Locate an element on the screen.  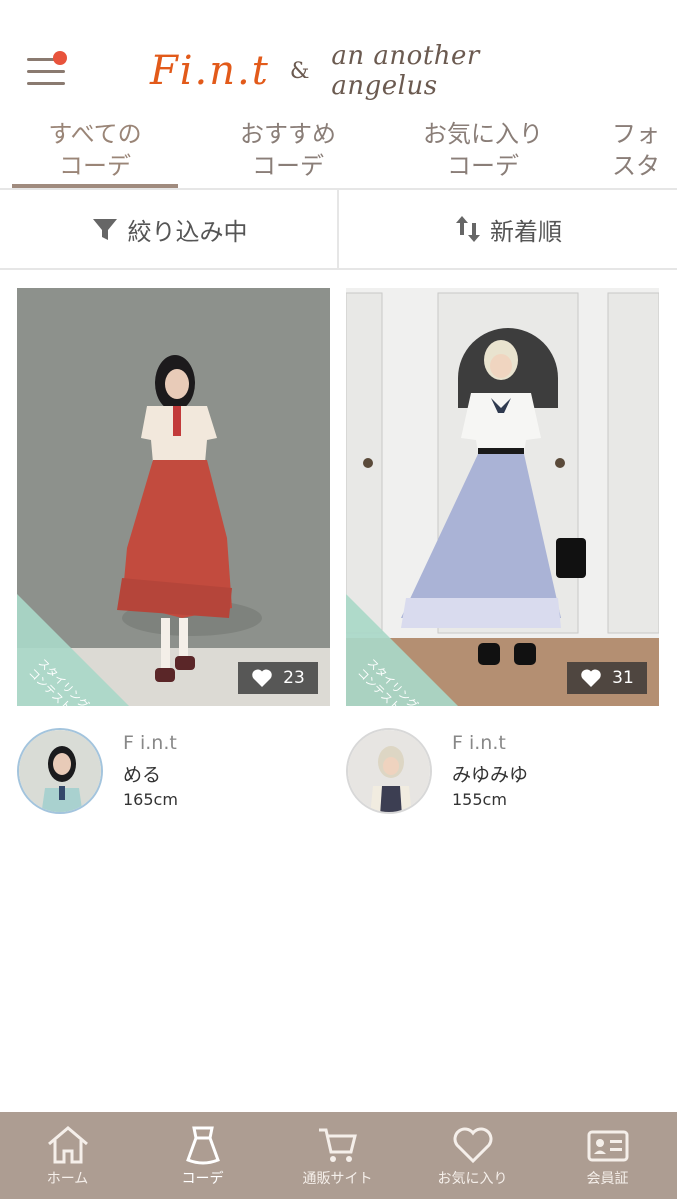
nav-label: ホーム is located at coordinates (67, 1179).